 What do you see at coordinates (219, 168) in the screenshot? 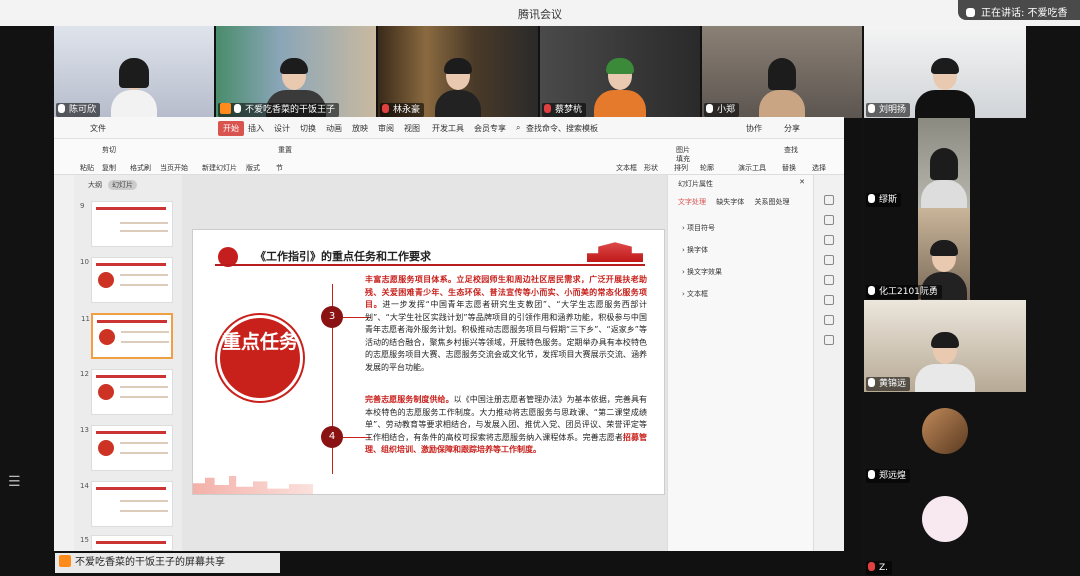
I see `new-slide-button: 新建幻灯片` at bounding box center [219, 168].